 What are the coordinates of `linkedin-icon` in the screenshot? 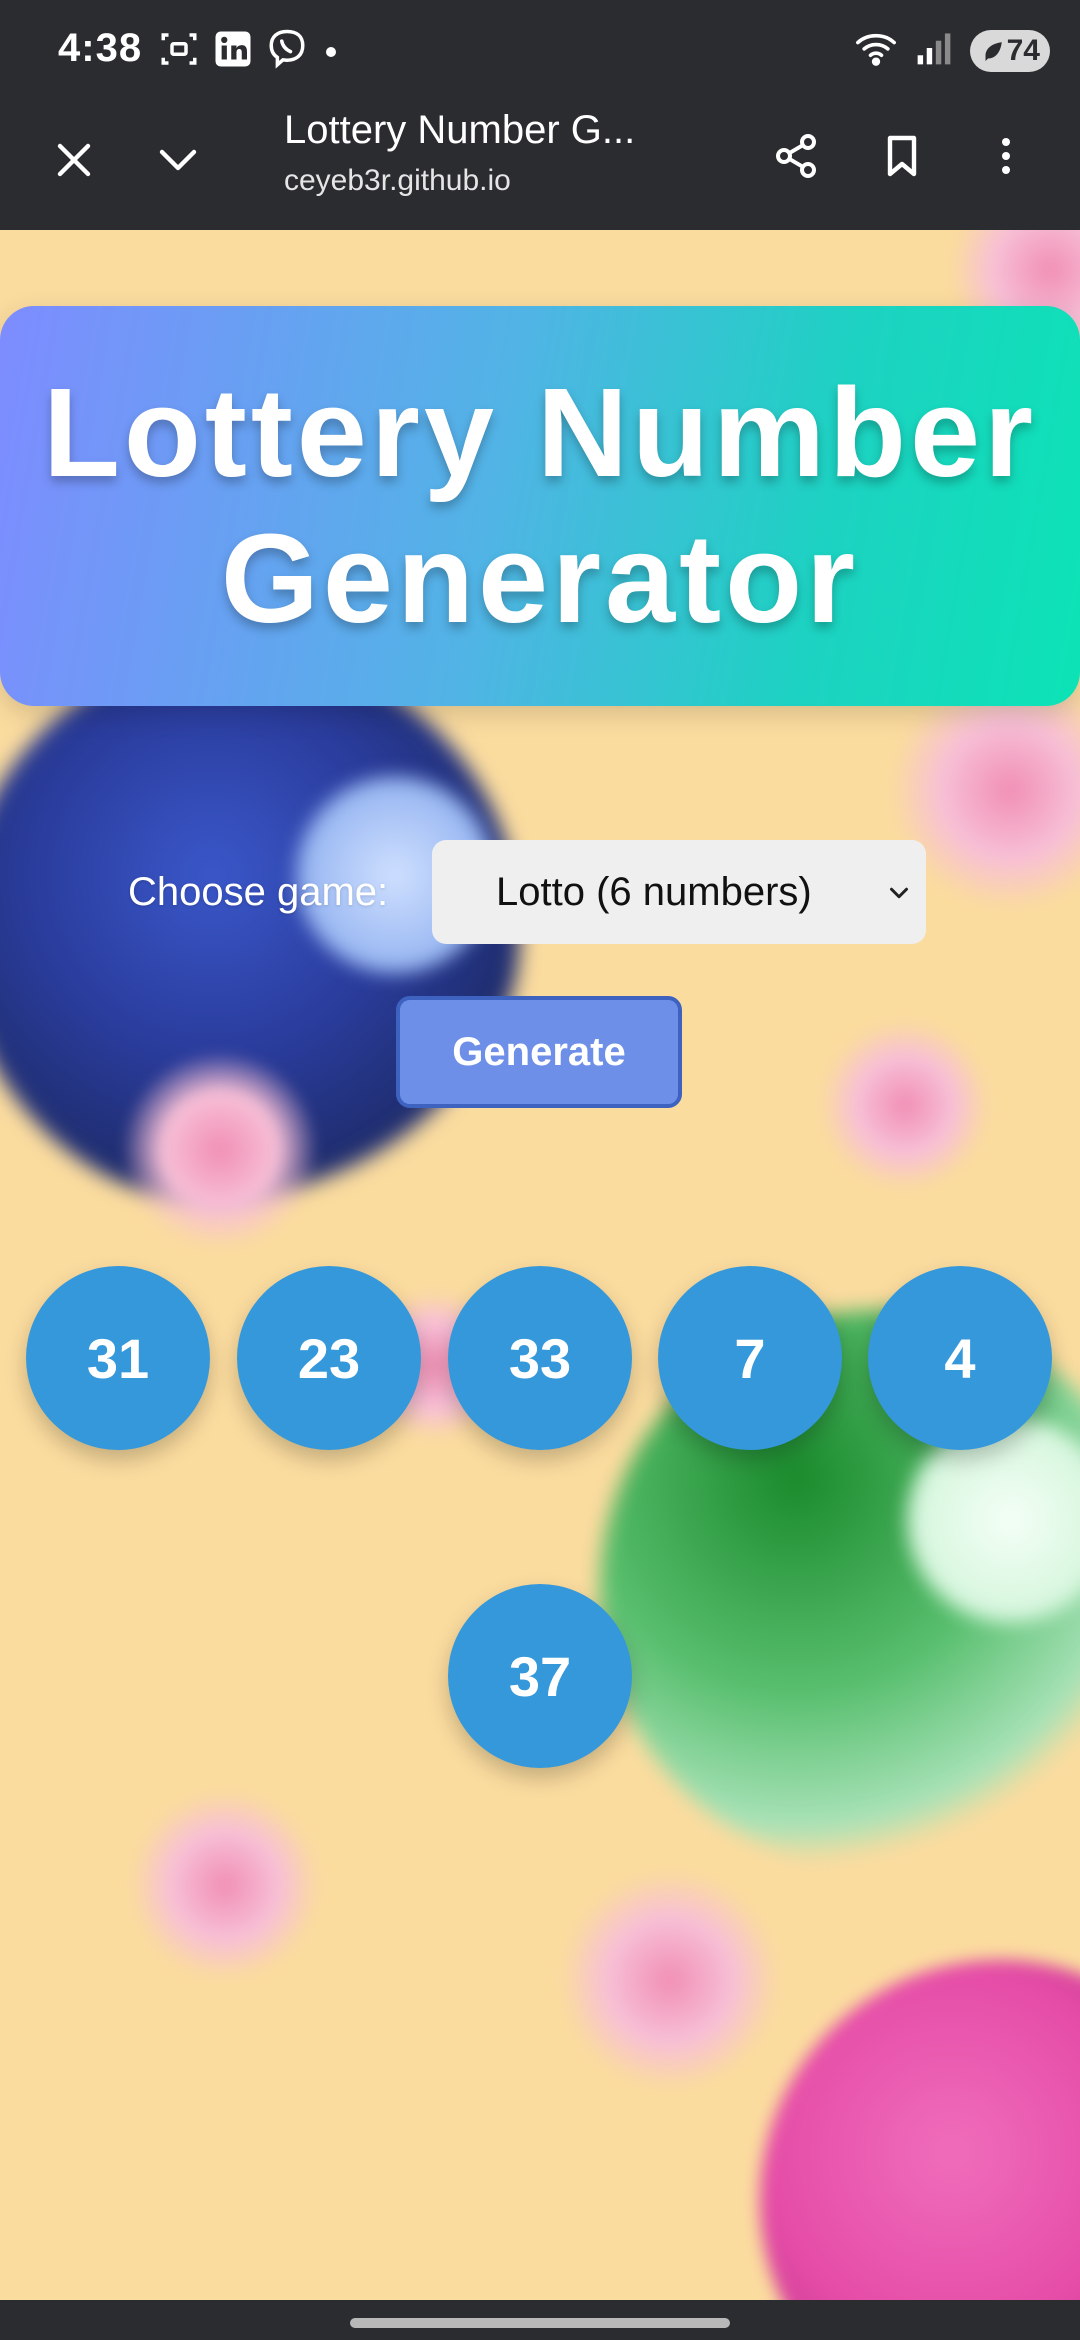 It's located at (233, 51).